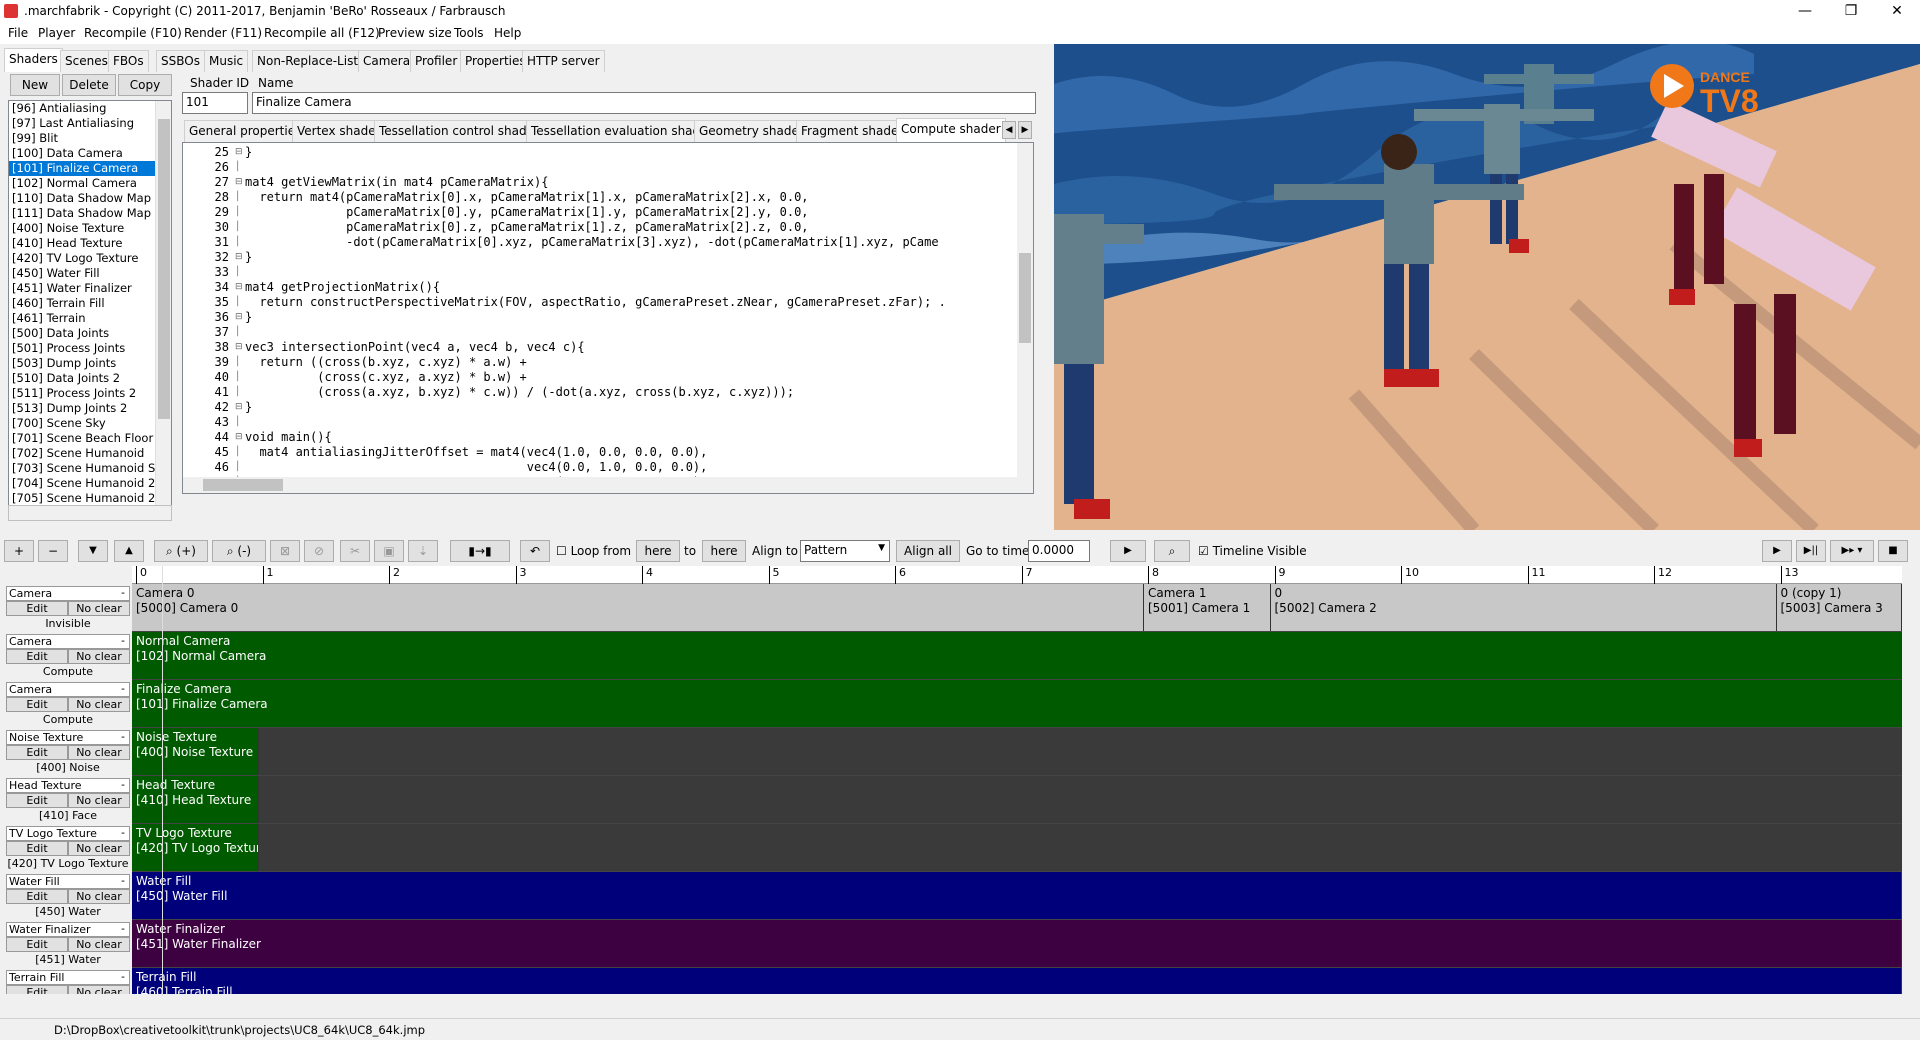  What do you see at coordinates (308, 61) in the screenshot?
I see `tab-non-replace-list: Non-Replace-List` at bounding box center [308, 61].